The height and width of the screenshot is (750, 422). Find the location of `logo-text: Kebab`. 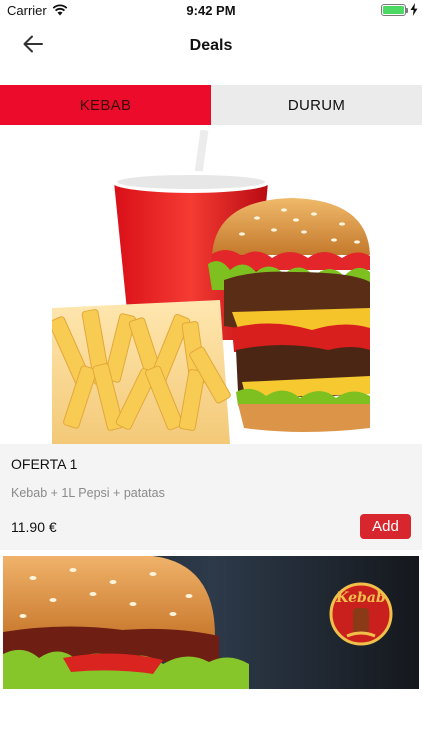

logo-text: Kebab is located at coordinates (360, 598).